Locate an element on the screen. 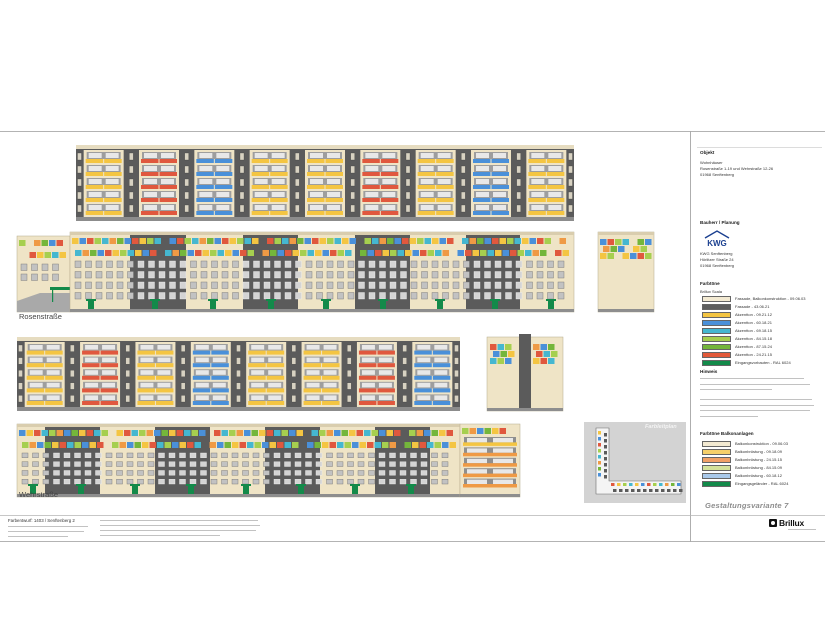  kwg-logo-icon: KWG is located at coordinates (717, 239).